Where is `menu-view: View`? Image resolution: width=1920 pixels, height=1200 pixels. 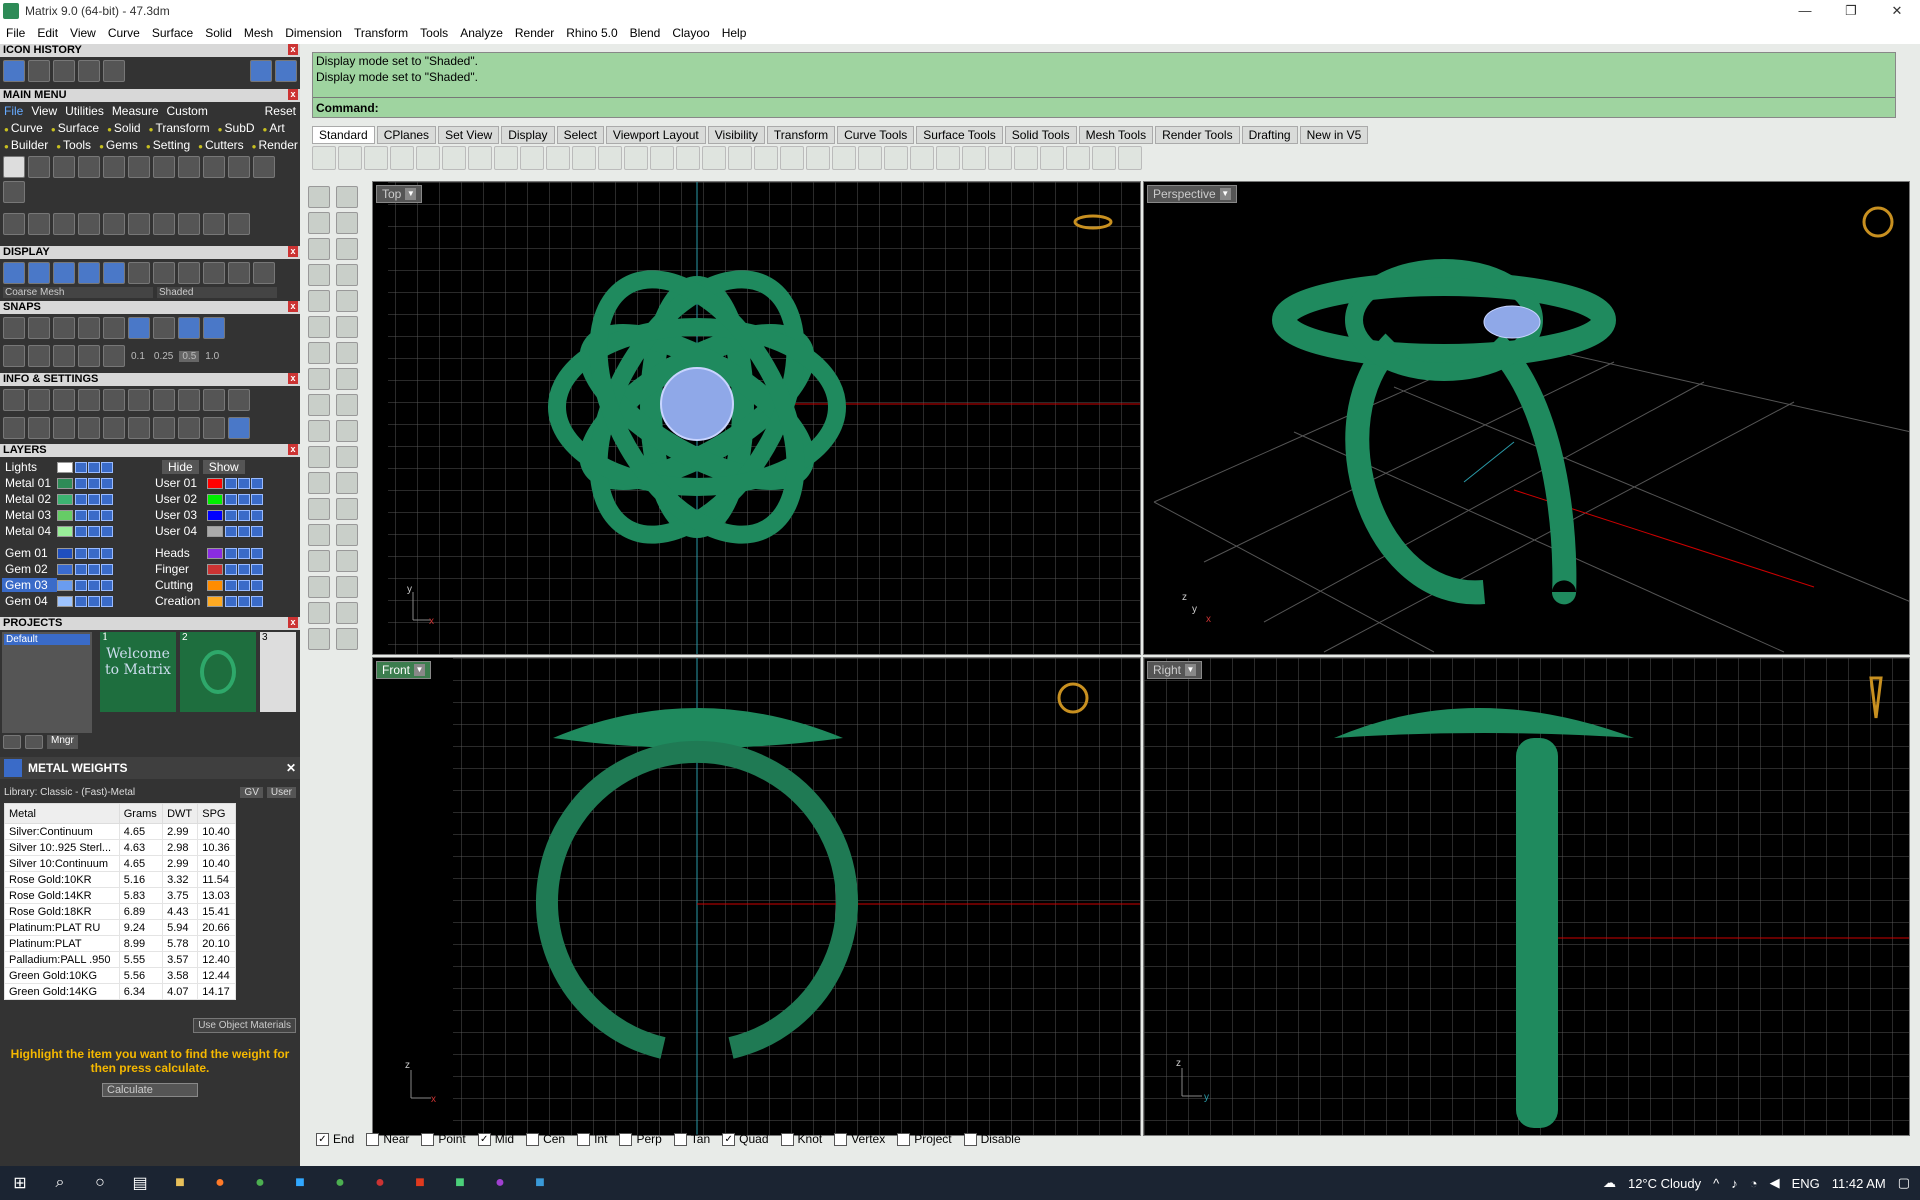
menu-view: View is located at coordinates (83, 33).